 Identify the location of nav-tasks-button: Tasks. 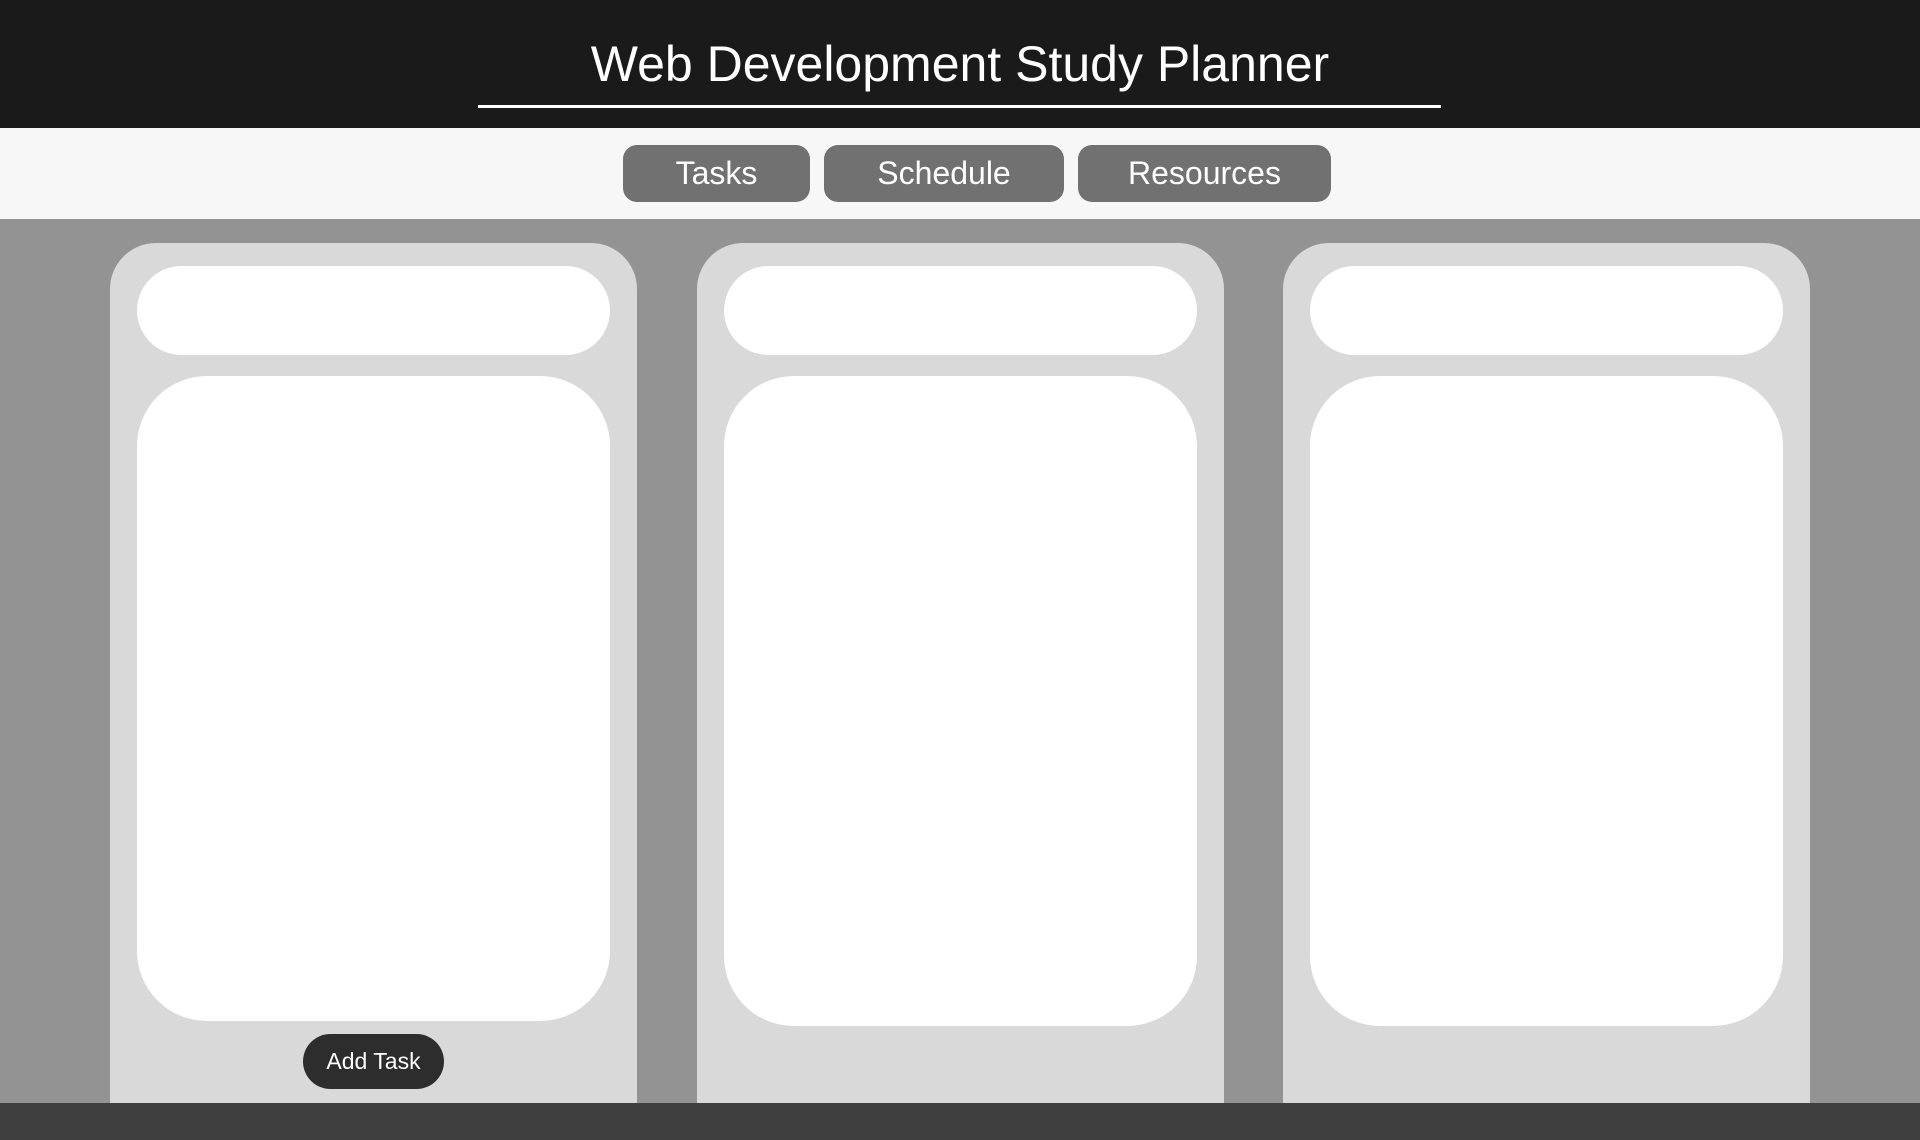
(716, 173).